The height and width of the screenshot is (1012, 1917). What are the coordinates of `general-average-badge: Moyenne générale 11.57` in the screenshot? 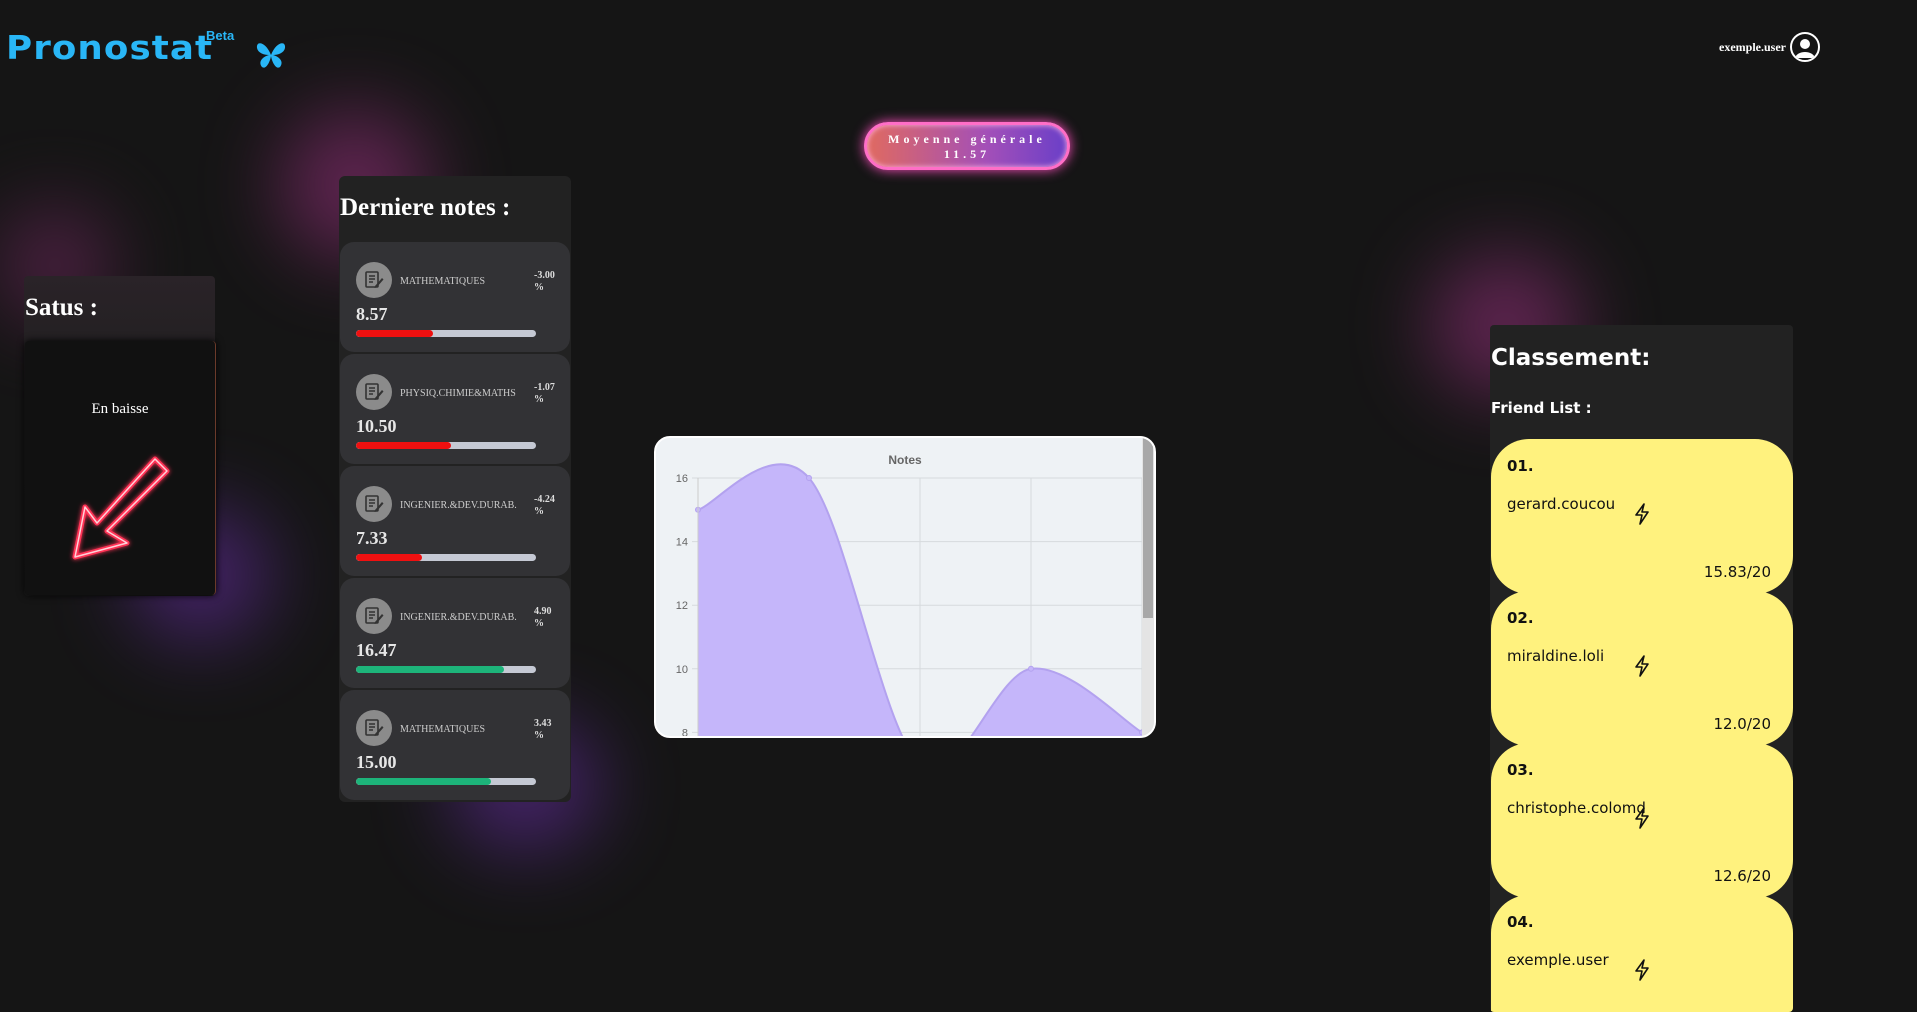 It's located at (967, 146).